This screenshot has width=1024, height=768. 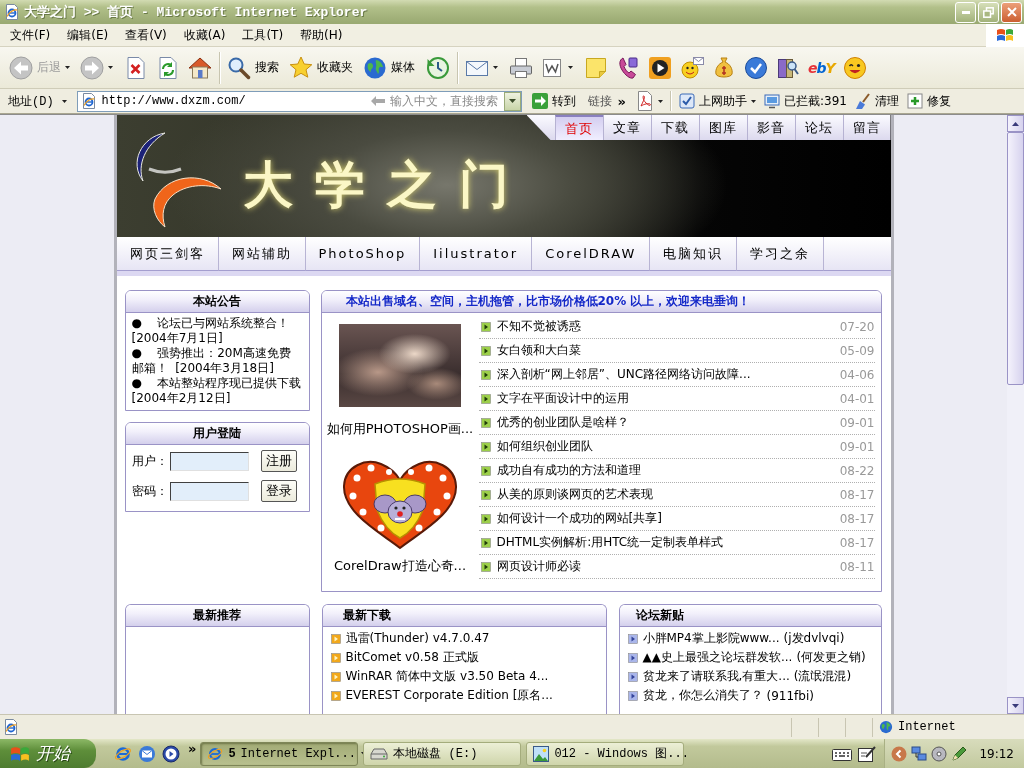 What do you see at coordinates (538, 326) in the screenshot?
I see `article-link: 不知不觉被诱惑` at bounding box center [538, 326].